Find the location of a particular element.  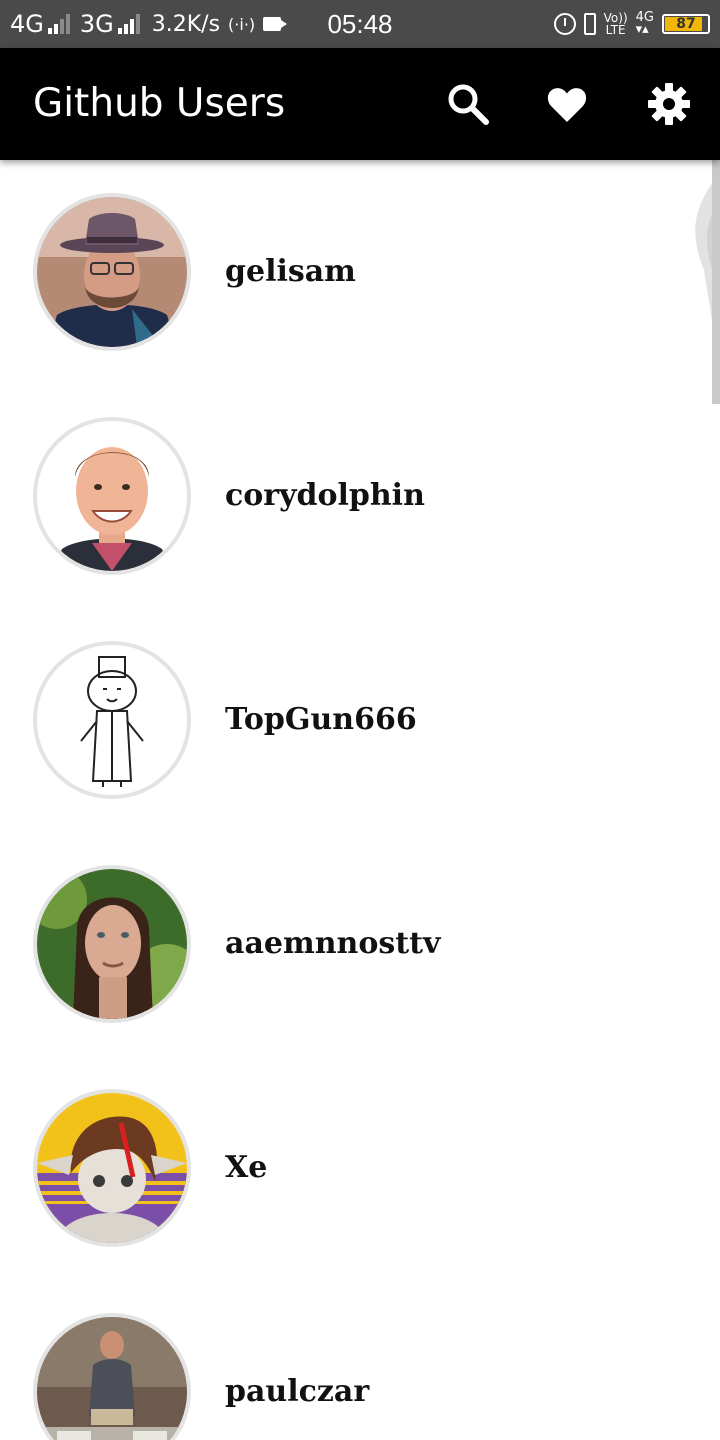

battery-icon: 87 is located at coordinates (686, 24).